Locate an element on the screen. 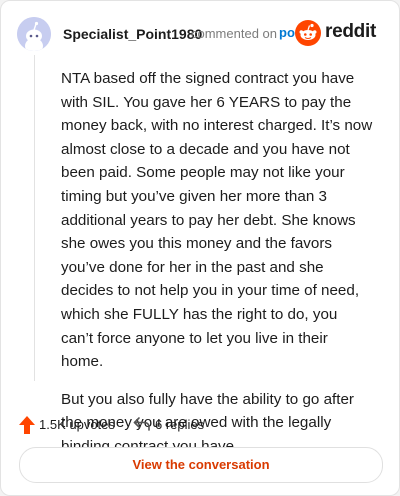 The height and width of the screenshot is (496, 400). reply-arrow-icon is located at coordinates (142, 424).